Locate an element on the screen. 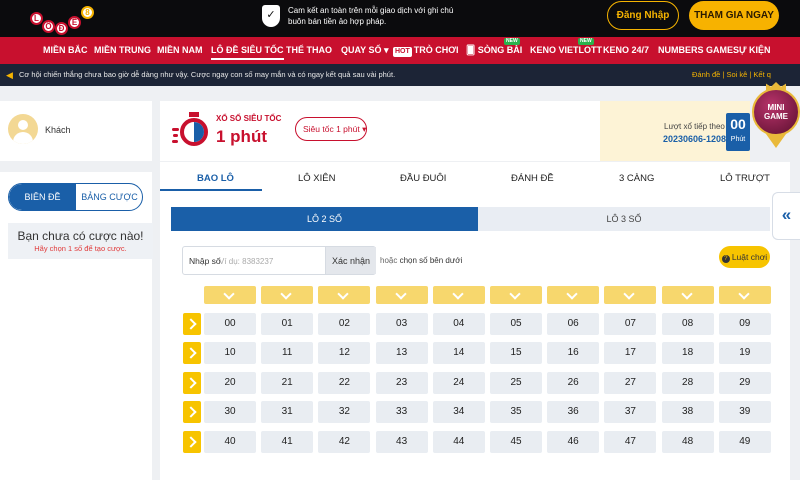  number-cell: 36 is located at coordinates (573, 412).